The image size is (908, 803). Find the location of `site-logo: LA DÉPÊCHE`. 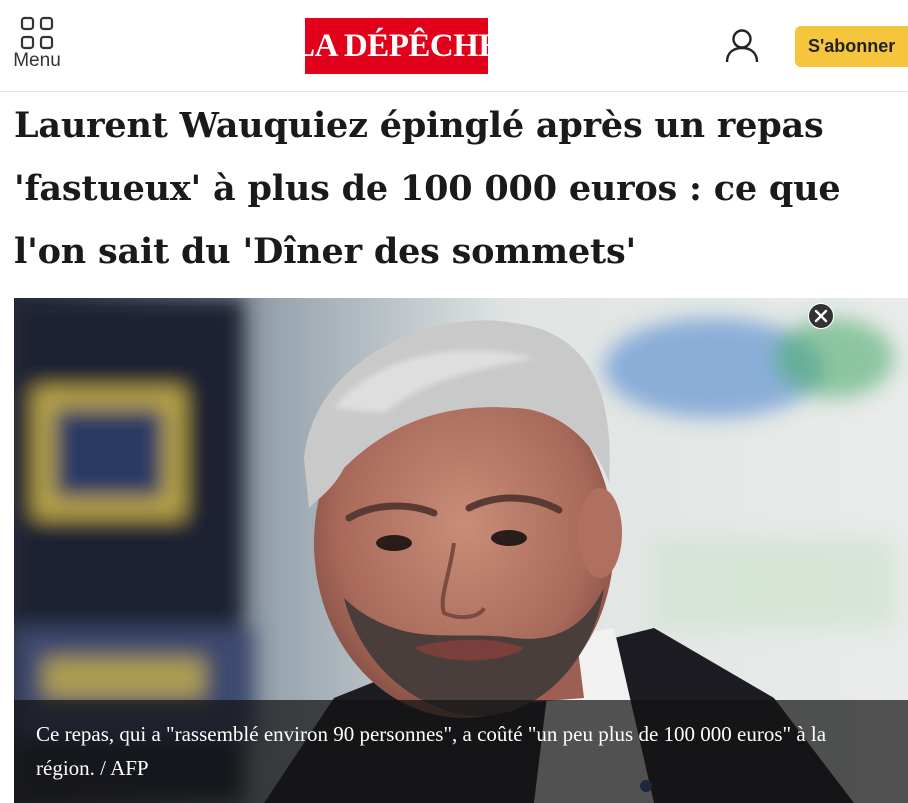

site-logo: LA DÉPÊCHE is located at coordinates (396, 46).